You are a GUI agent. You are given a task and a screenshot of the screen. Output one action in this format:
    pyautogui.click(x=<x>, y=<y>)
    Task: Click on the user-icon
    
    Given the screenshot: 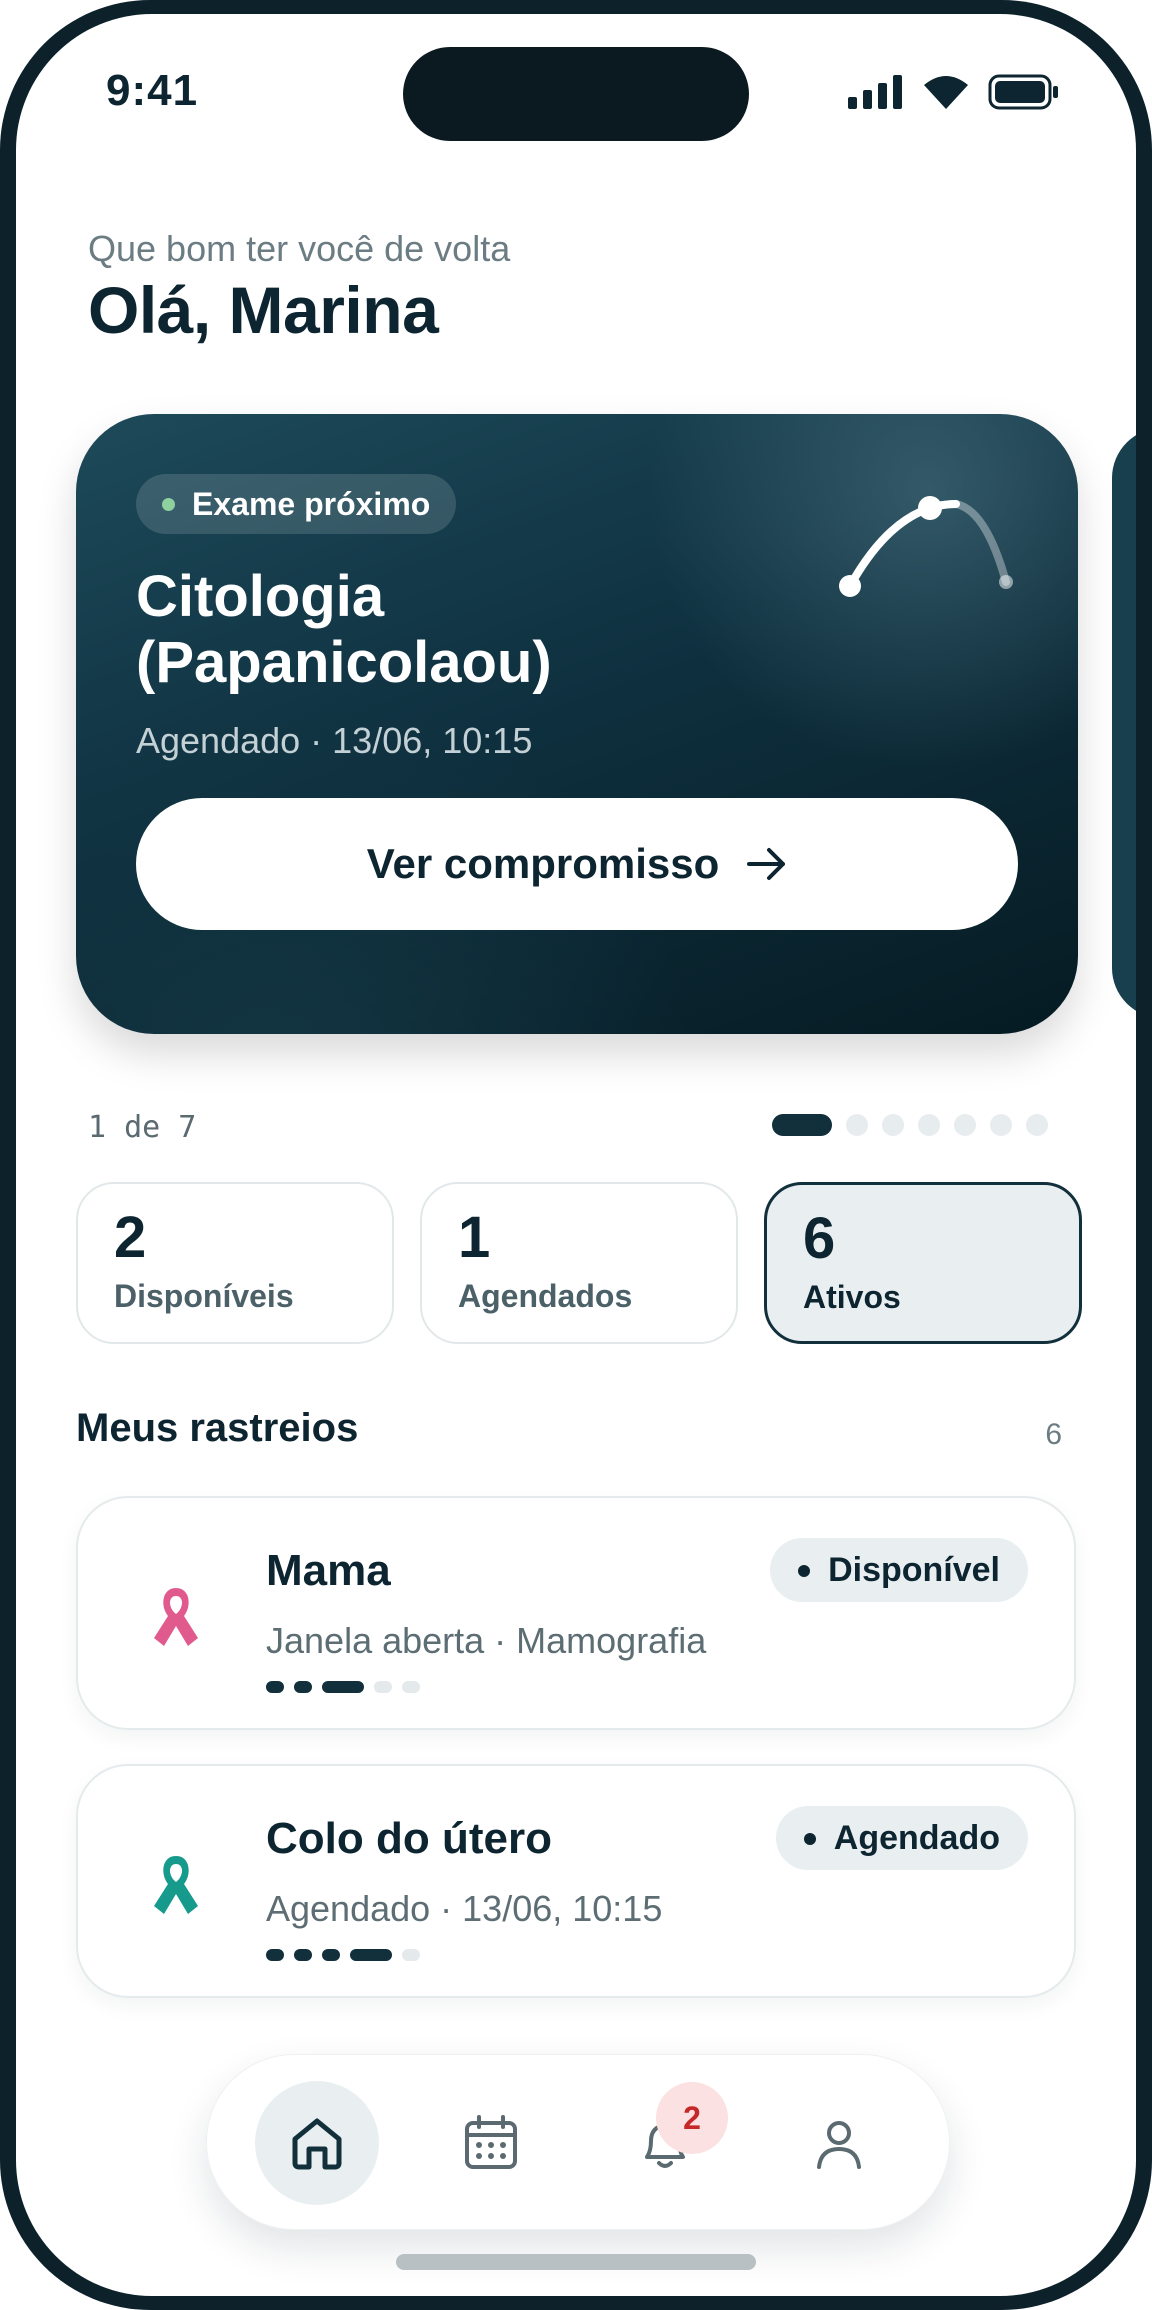 What is the action you would take?
    pyautogui.click(x=839, y=2145)
    